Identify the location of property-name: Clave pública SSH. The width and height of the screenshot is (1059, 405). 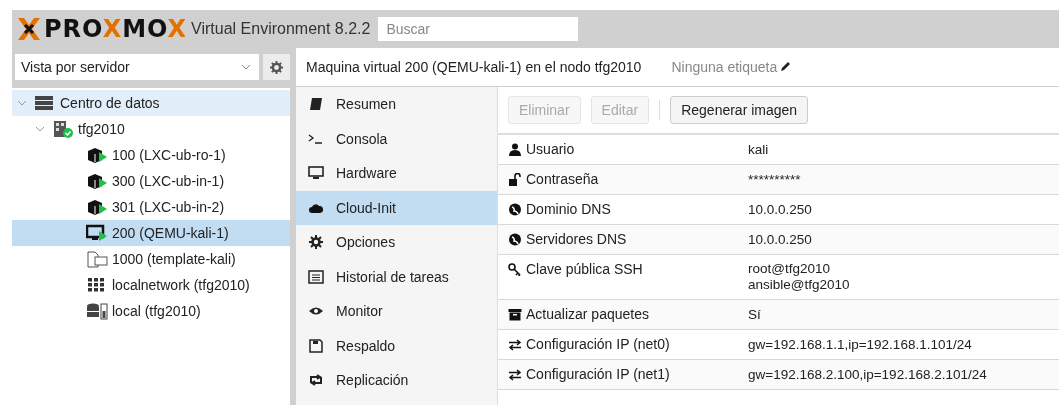
(584, 269).